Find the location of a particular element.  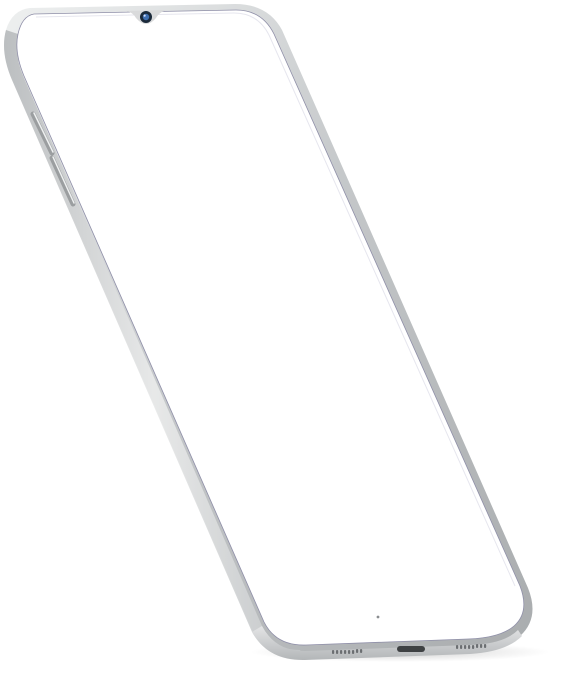

usb-c-port-icon is located at coordinates (411, 649).